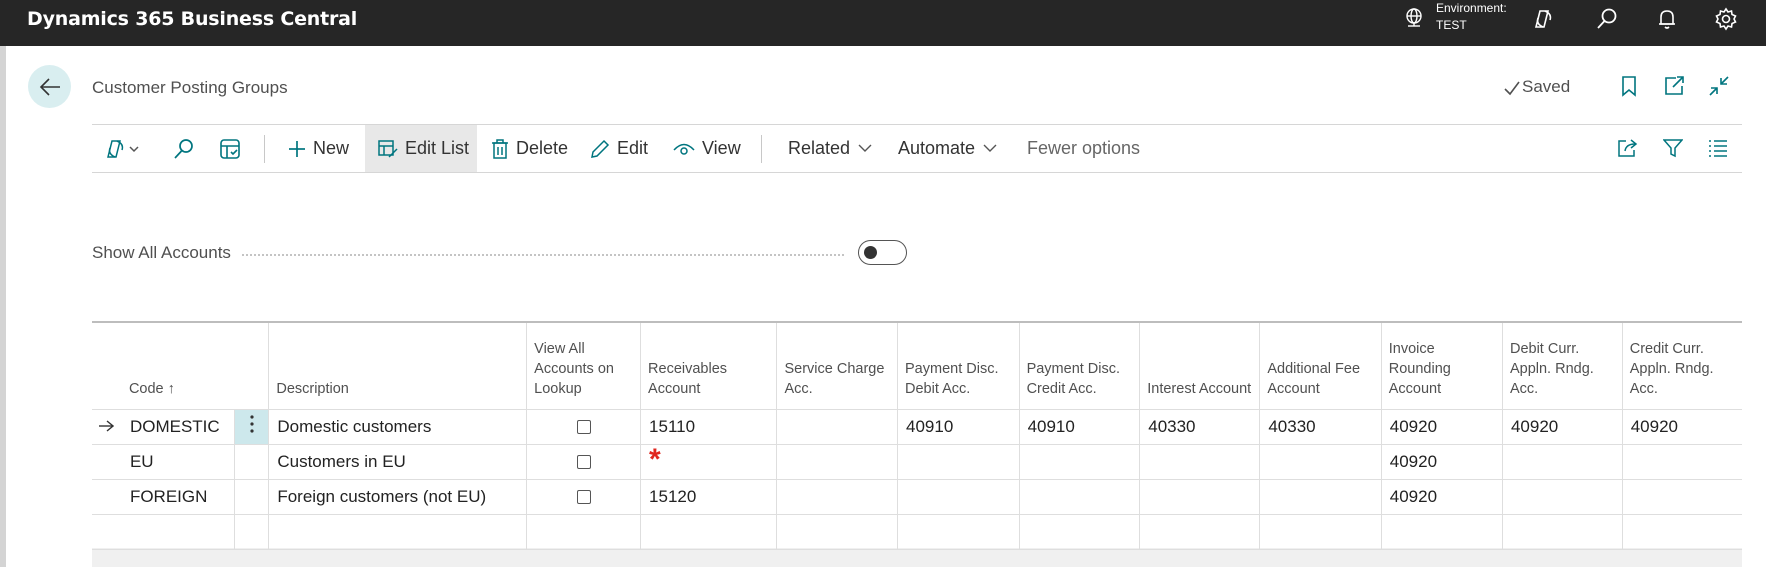 The width and height of the screenshot is (1766, 567). What do you see at coordinates (1320, 426) in the screenshot?
I see `cell-additional-fee: 40330` at bounding box center [1320, 426].